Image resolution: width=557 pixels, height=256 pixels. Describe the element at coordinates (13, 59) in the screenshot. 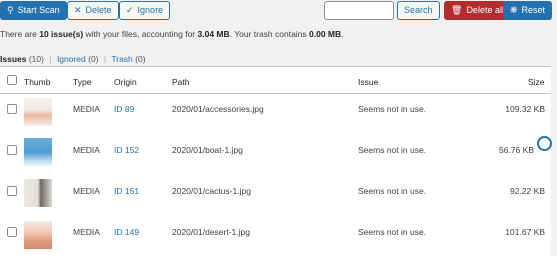

I see `view-issues: Issues` at that location.